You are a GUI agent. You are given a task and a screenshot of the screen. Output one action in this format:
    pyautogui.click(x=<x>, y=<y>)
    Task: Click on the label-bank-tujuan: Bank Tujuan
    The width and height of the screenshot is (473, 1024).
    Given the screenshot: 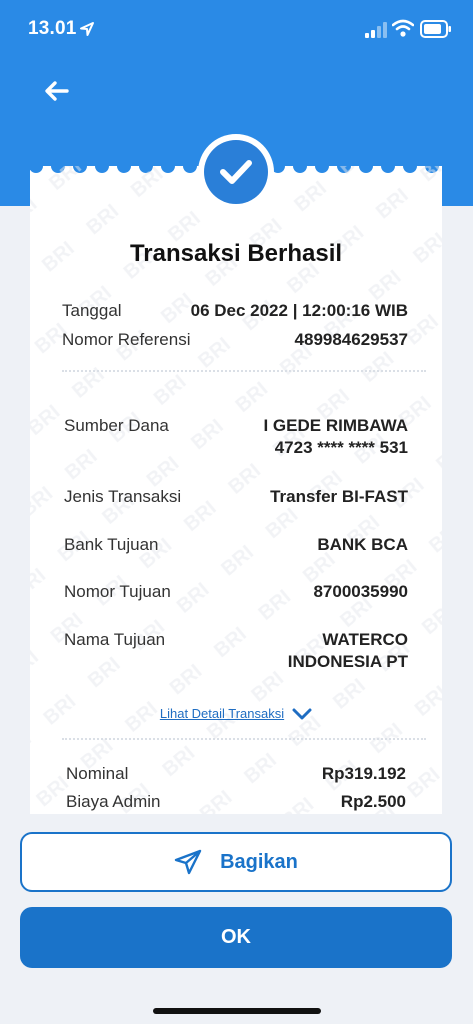 What is the action you would take?
    pyautogui.click(x=111, y=544)
    